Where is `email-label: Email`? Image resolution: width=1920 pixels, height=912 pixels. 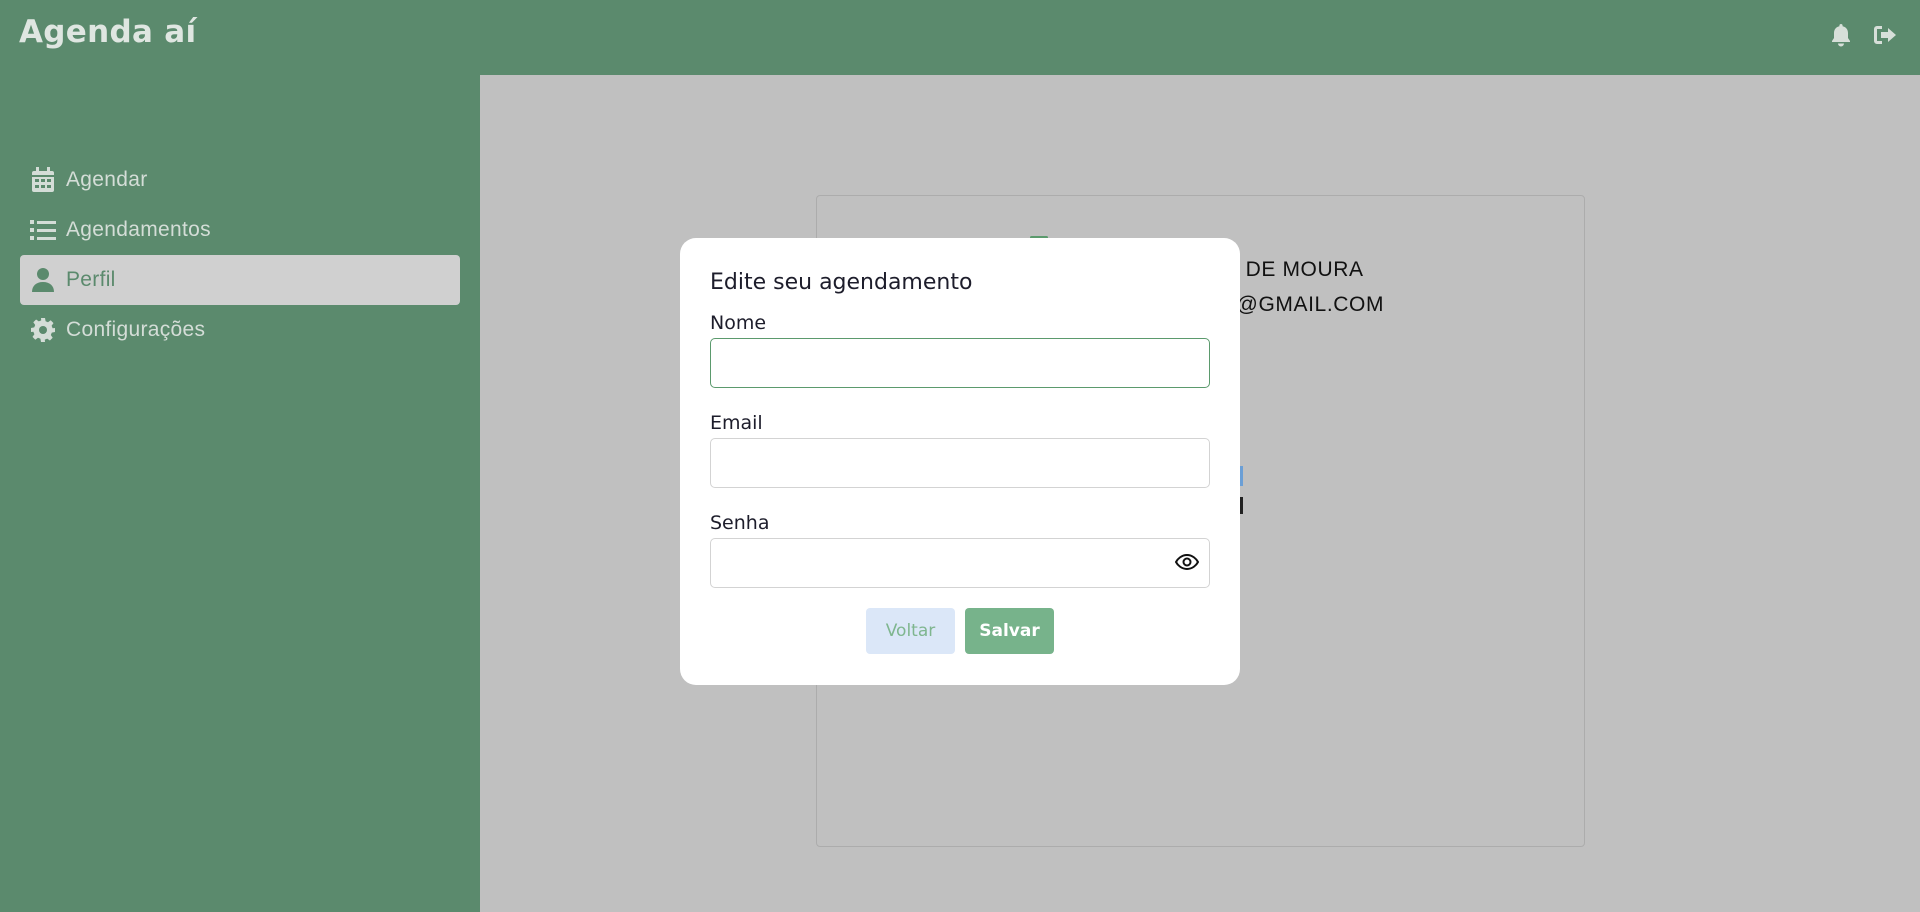 email-label: Email is located at coordinates (736, 423).